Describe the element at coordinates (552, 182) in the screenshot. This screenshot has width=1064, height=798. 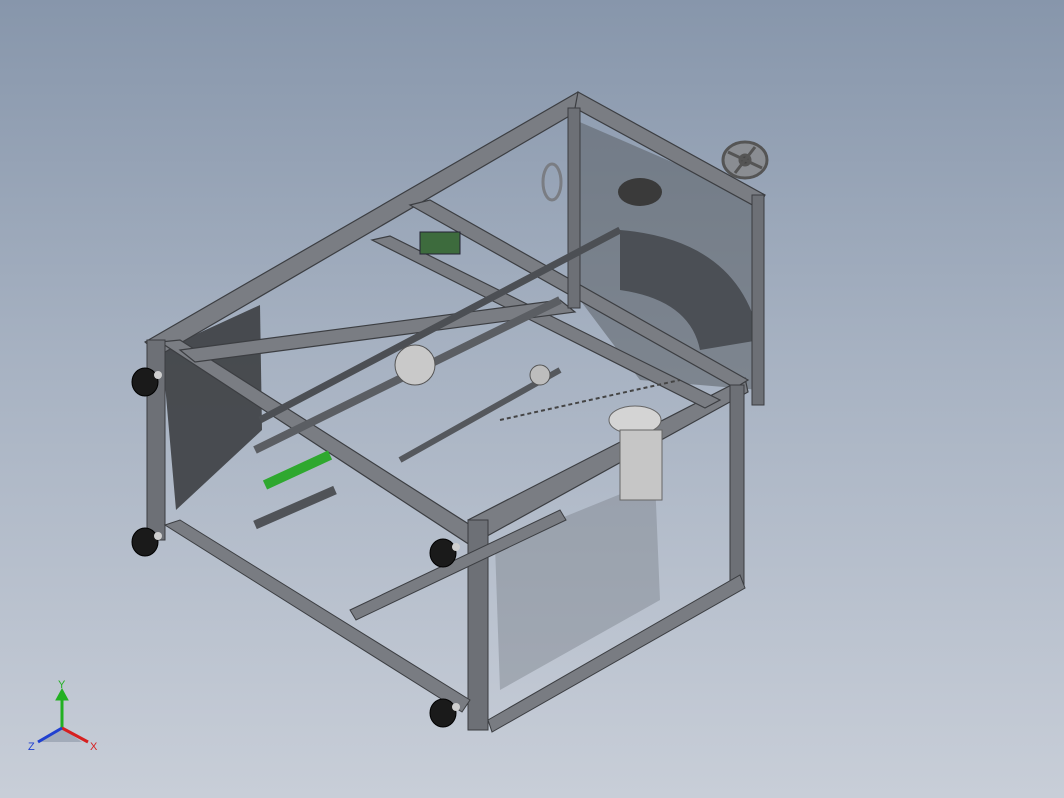
I see `handwheel-rear` at that location.